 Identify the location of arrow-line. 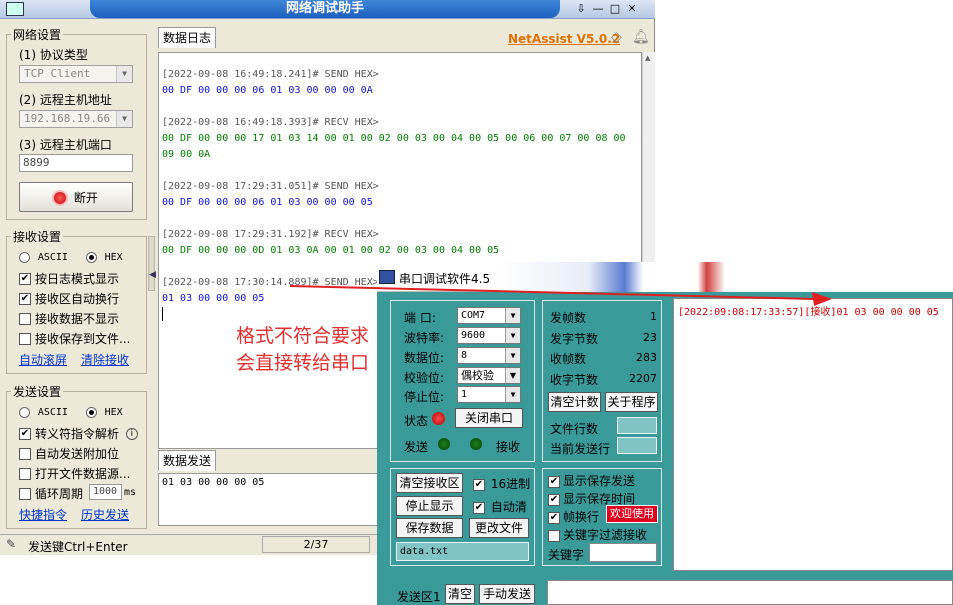
(552, 292).